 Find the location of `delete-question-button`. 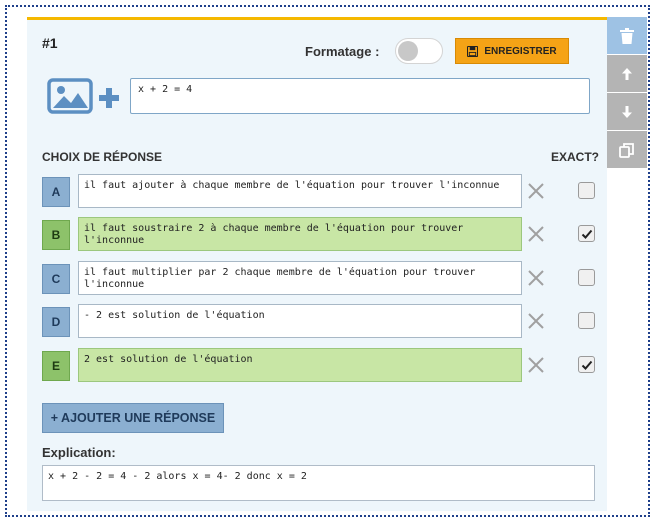

delete-question-button is located at coordinates (627, 35).